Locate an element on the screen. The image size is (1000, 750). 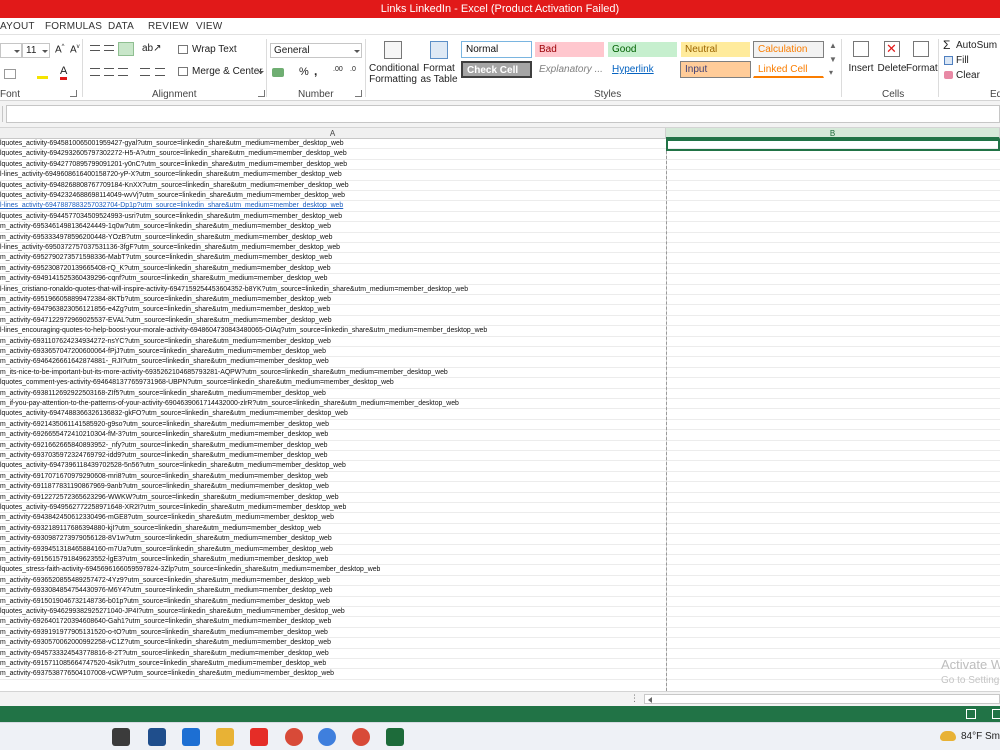
formula-input is located at coordinates (503, 114).